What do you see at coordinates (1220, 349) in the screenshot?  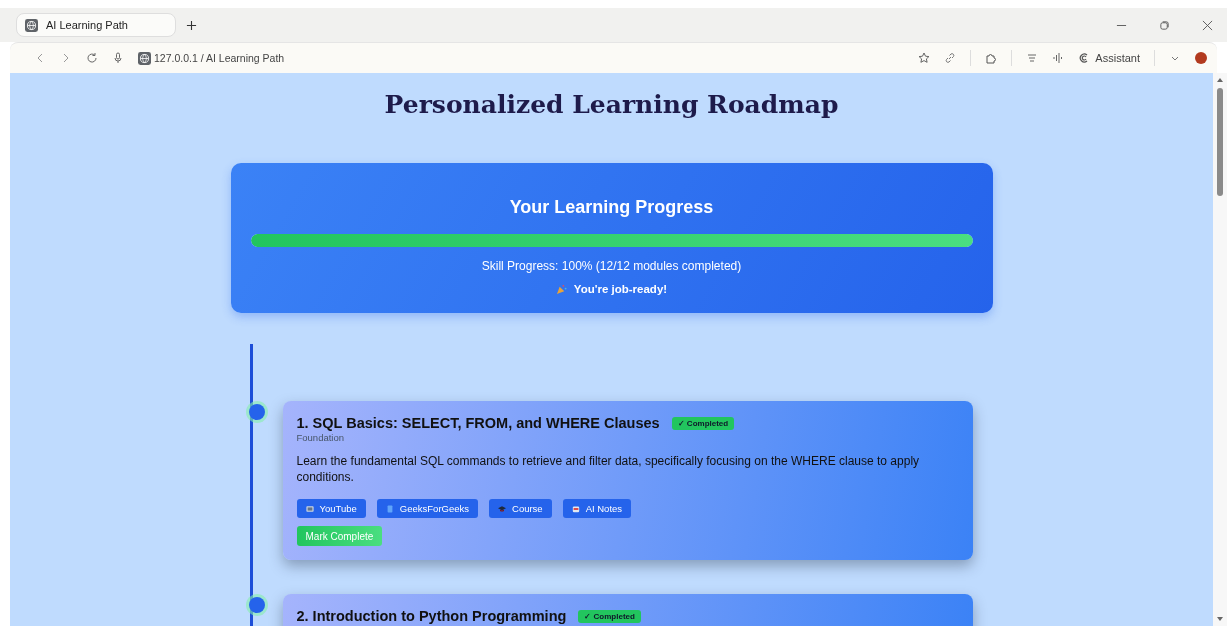 I see `scrollbar` at bounding box center [1220, 349].